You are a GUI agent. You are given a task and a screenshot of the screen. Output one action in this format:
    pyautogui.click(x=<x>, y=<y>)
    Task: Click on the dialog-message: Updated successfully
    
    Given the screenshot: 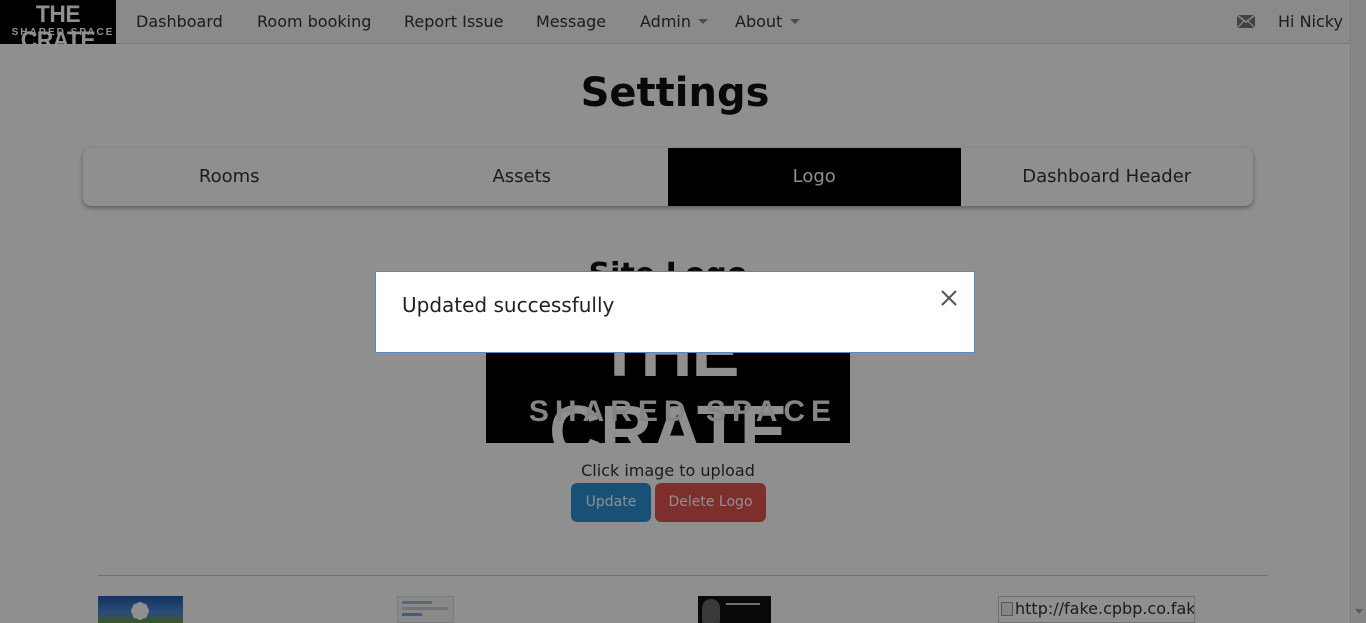 What is the action you would take?
    pyautogui.click(x=508, y=305)
    